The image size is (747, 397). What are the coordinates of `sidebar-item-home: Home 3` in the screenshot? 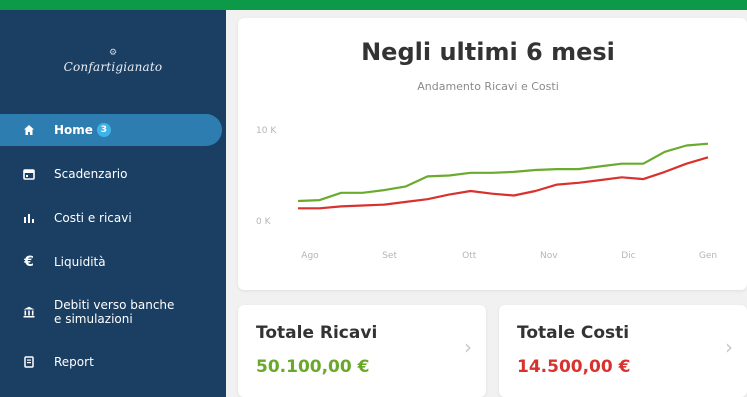 It's located at (111, 130).